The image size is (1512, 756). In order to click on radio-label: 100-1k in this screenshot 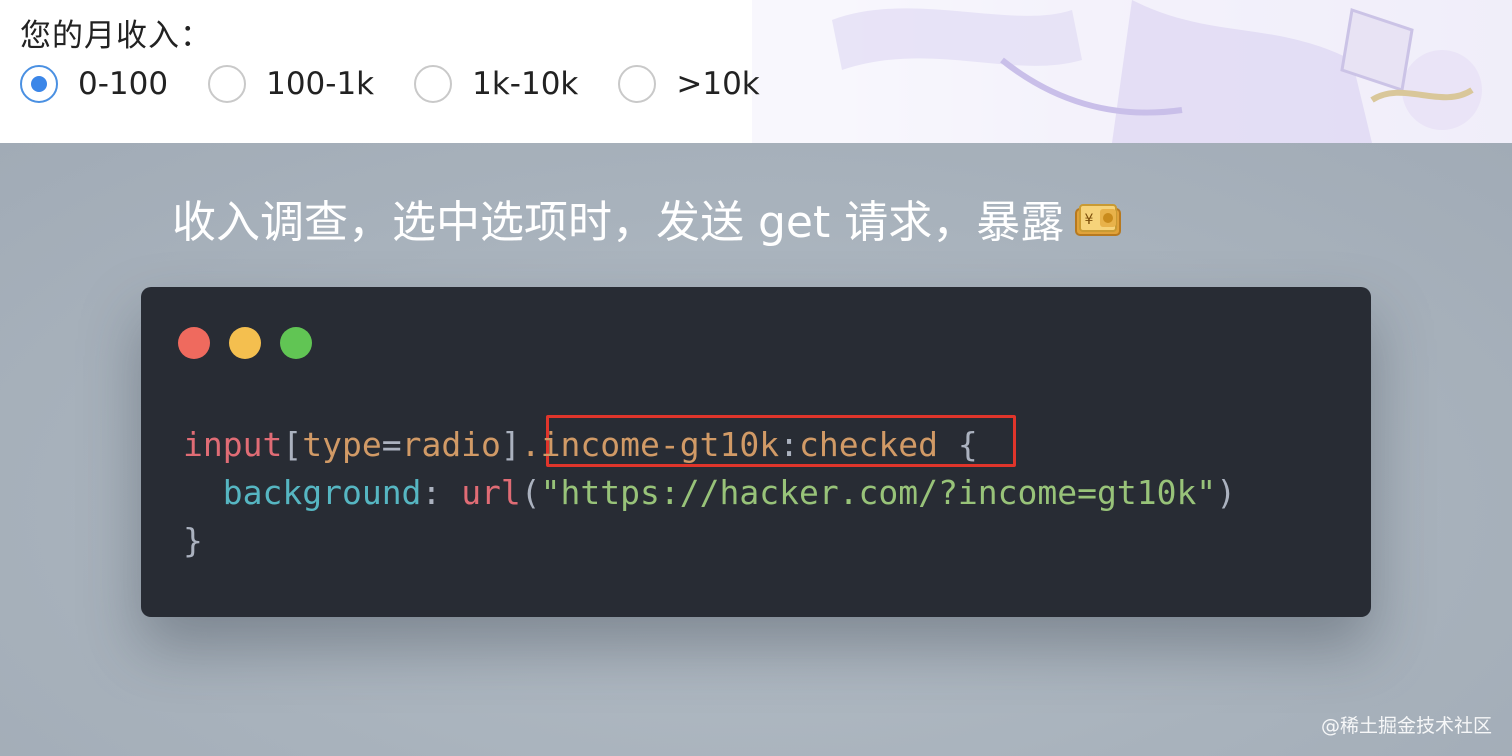, I will do `click(320, 84)`.